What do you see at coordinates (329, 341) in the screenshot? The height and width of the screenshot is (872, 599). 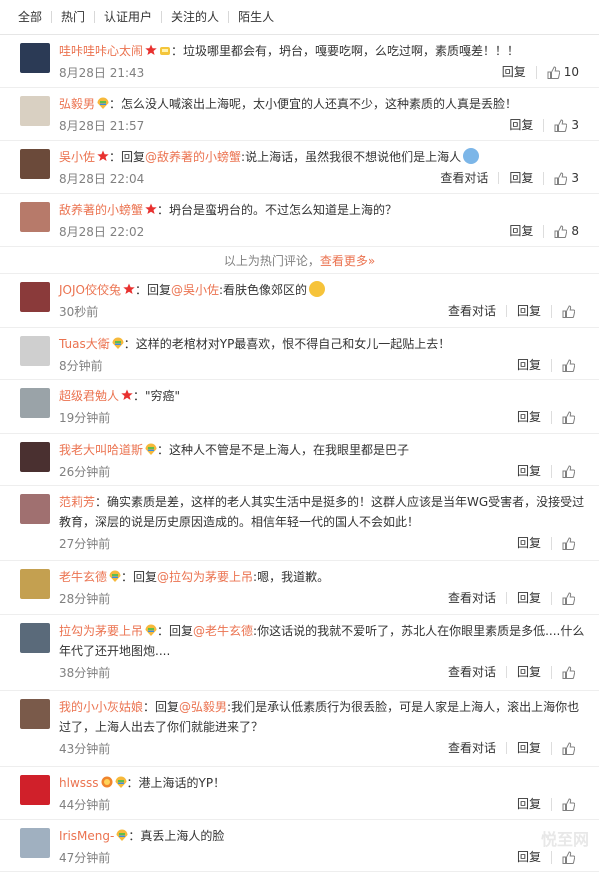 I see `comment-text: Tuas大衛 ：这样的老棺材对YP最喜欢，恨不得自己和女儿一起贴上去！` at bounding box center [329, 341].